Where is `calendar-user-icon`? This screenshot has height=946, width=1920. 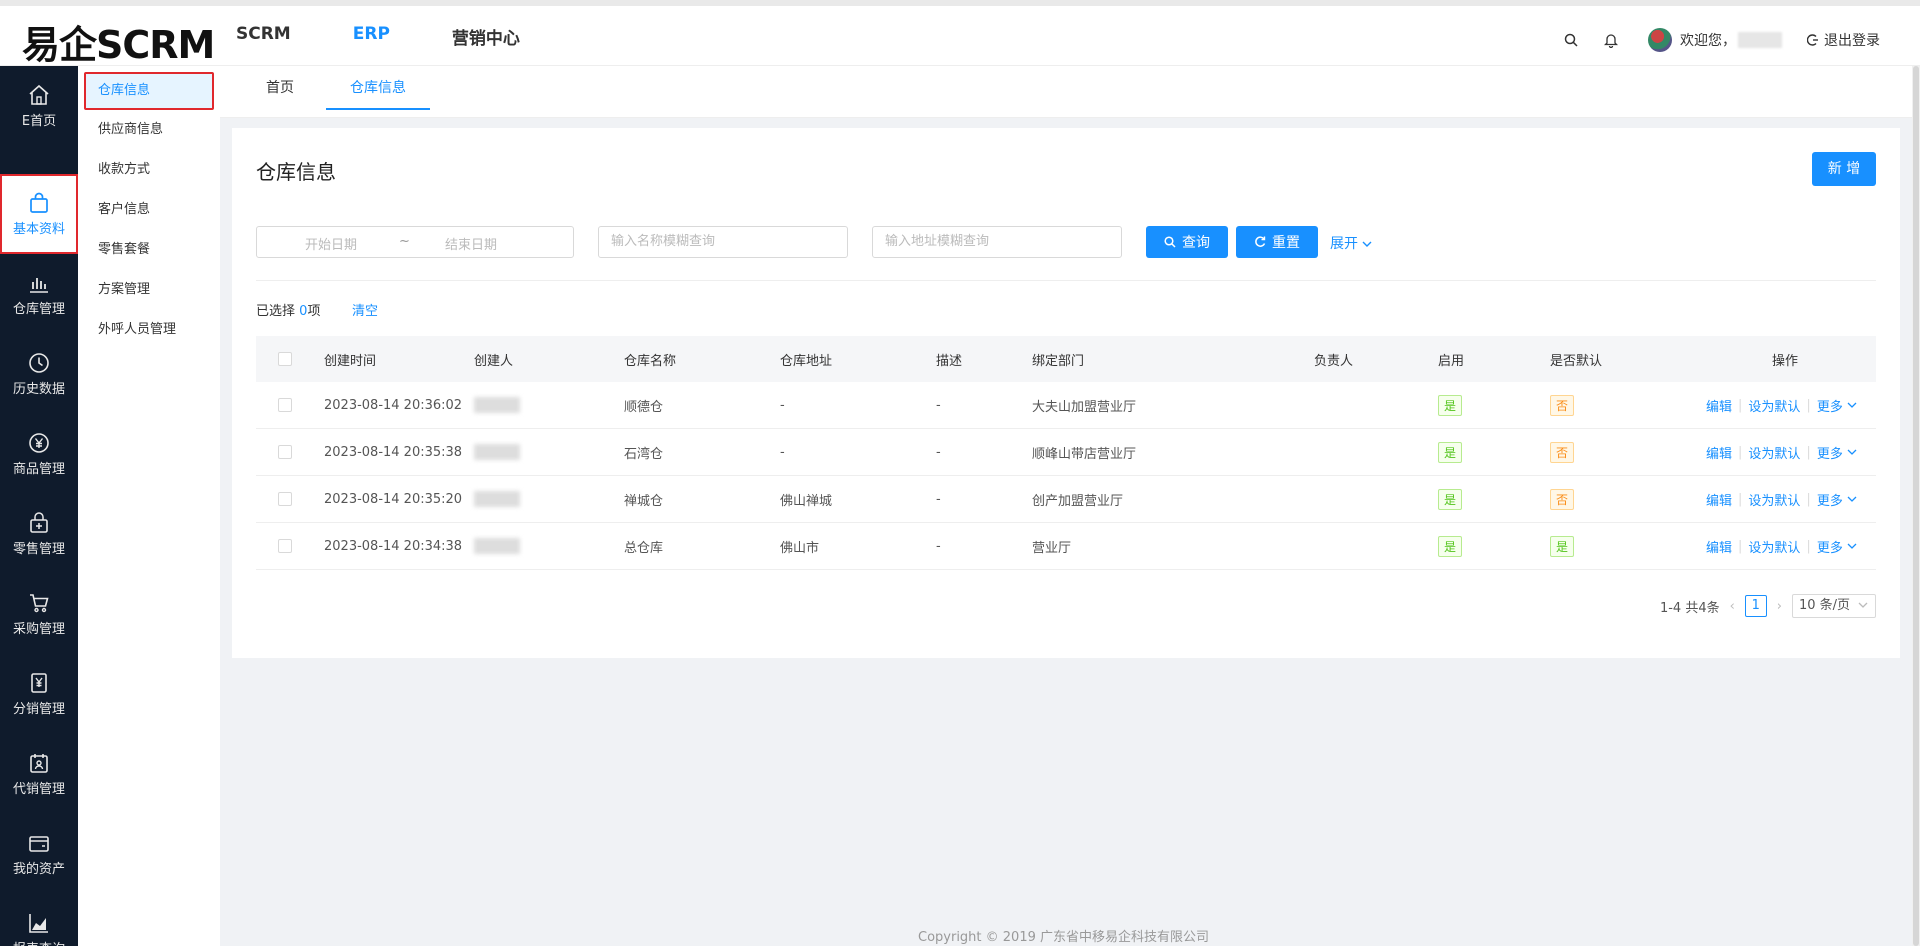 calendar-user-icon is located at coordinates (39, 763).